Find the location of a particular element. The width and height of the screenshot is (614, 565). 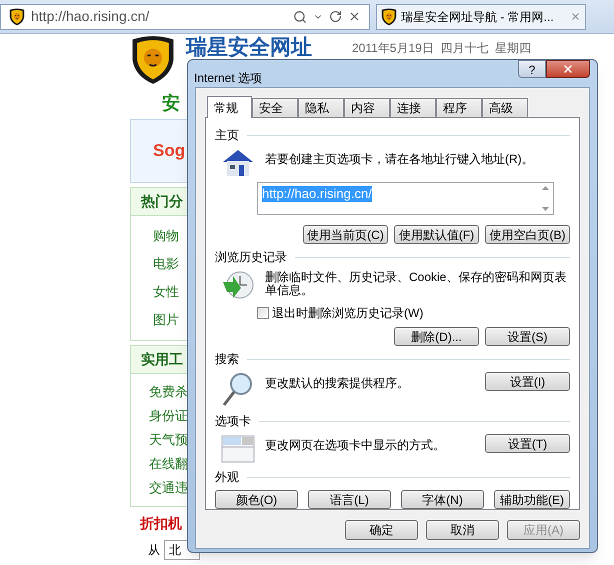

dialog-tab: 内容 is located at coordinates (367, 107).